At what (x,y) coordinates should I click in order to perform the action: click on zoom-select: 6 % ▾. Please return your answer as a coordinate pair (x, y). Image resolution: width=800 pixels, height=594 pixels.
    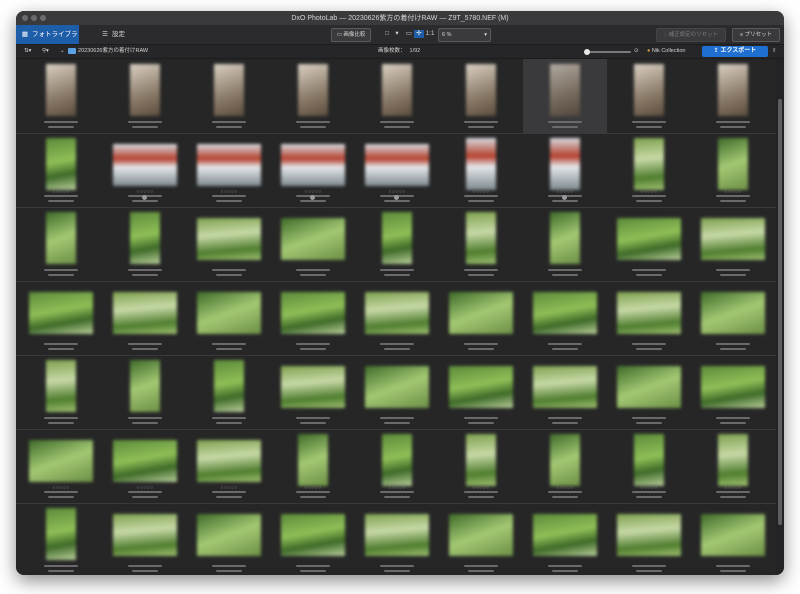
    Looking at the image, I should click on (464, 35).